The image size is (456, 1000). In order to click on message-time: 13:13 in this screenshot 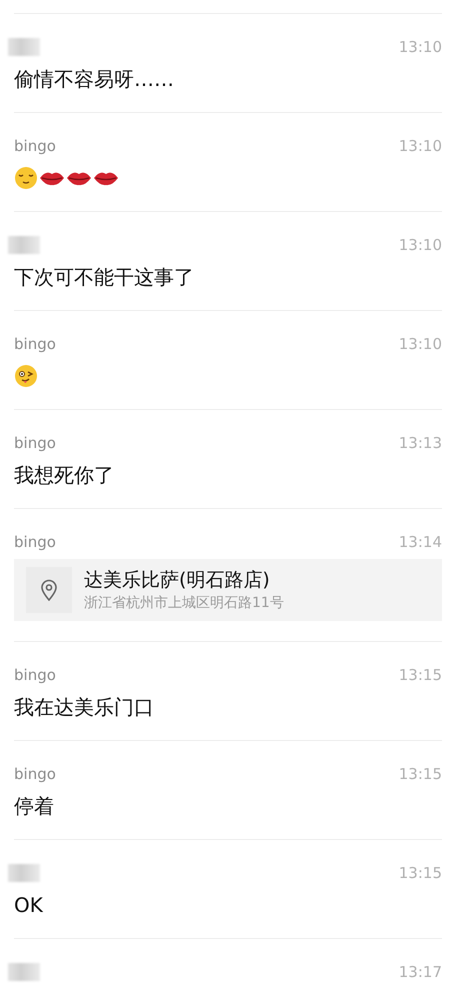, I will do `click(420, 443)`.